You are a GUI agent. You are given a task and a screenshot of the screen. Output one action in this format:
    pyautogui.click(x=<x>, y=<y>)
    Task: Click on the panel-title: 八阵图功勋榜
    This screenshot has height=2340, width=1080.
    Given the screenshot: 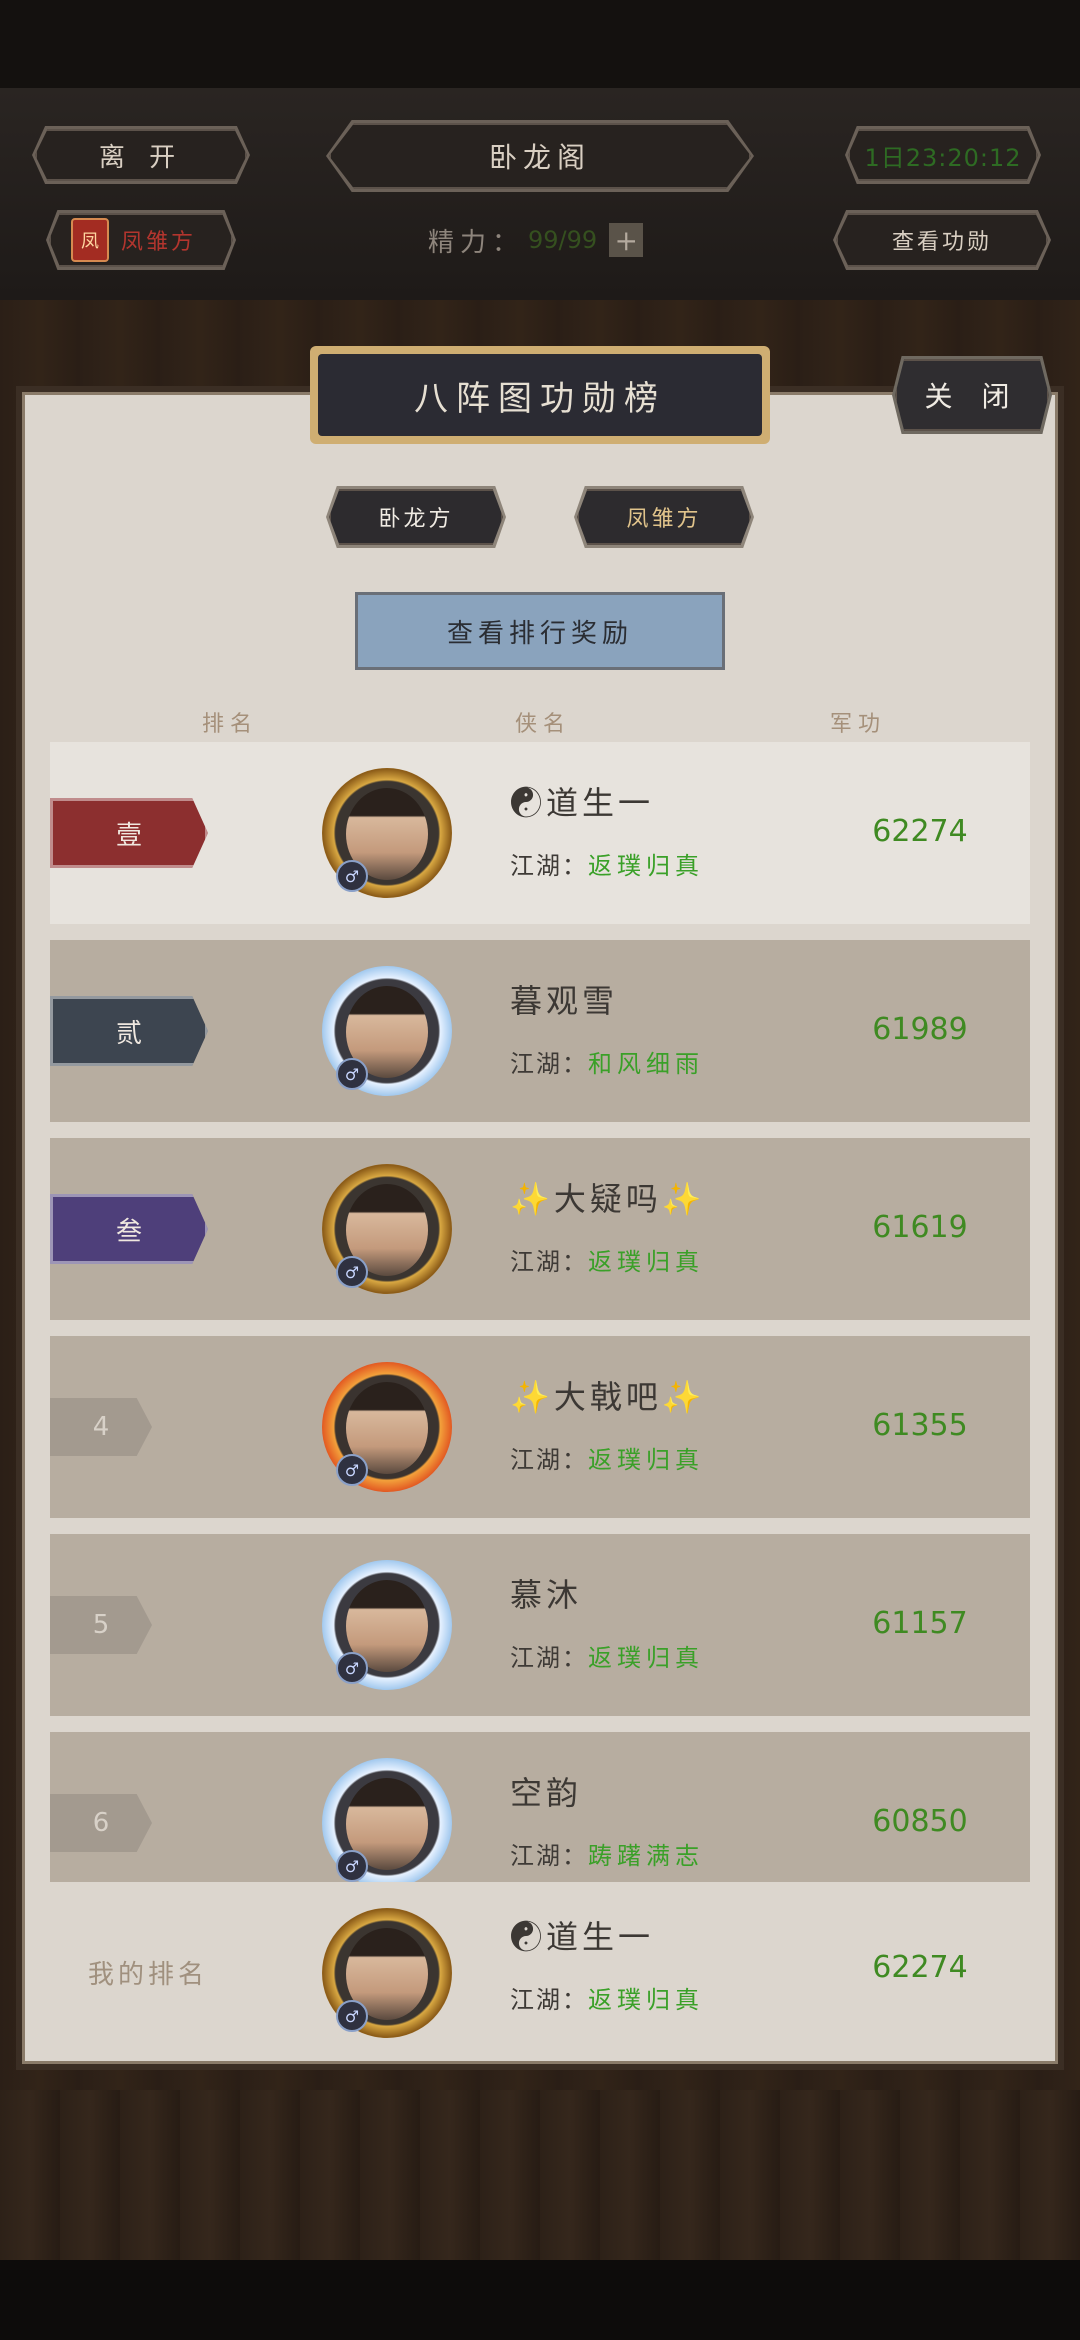 What is the action you would take?
    pyautogui.click(x=540, y=395)
    